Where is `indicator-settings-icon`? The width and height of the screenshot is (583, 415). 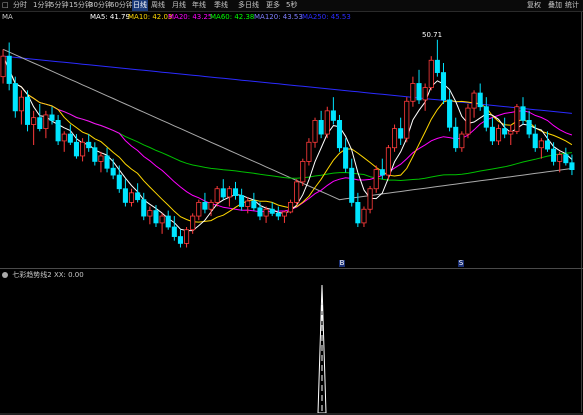 indicator-settings-icon is located at coordinates (5, 275).